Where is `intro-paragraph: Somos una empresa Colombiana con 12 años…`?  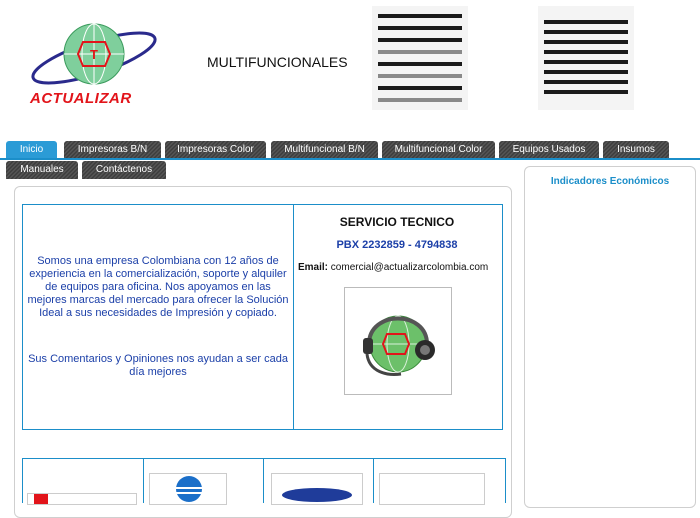
intro-paragraph: Somos una empresa Colombiana con 12 años… is located at coordinates (158, 287).